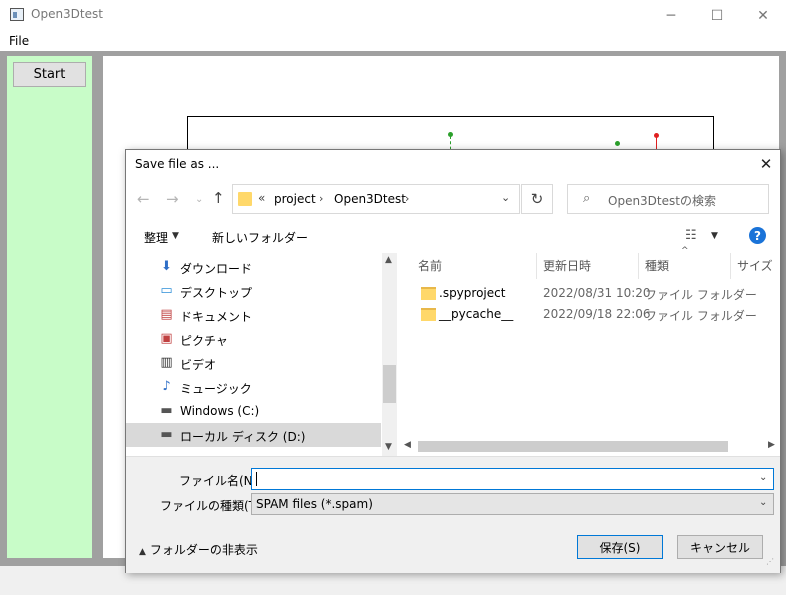  What do you see at coordinates (253, 267) in the screenshot?
I see `nav-item-downloads: ⬇ ダウンロード` at bounding box center [253, 267].